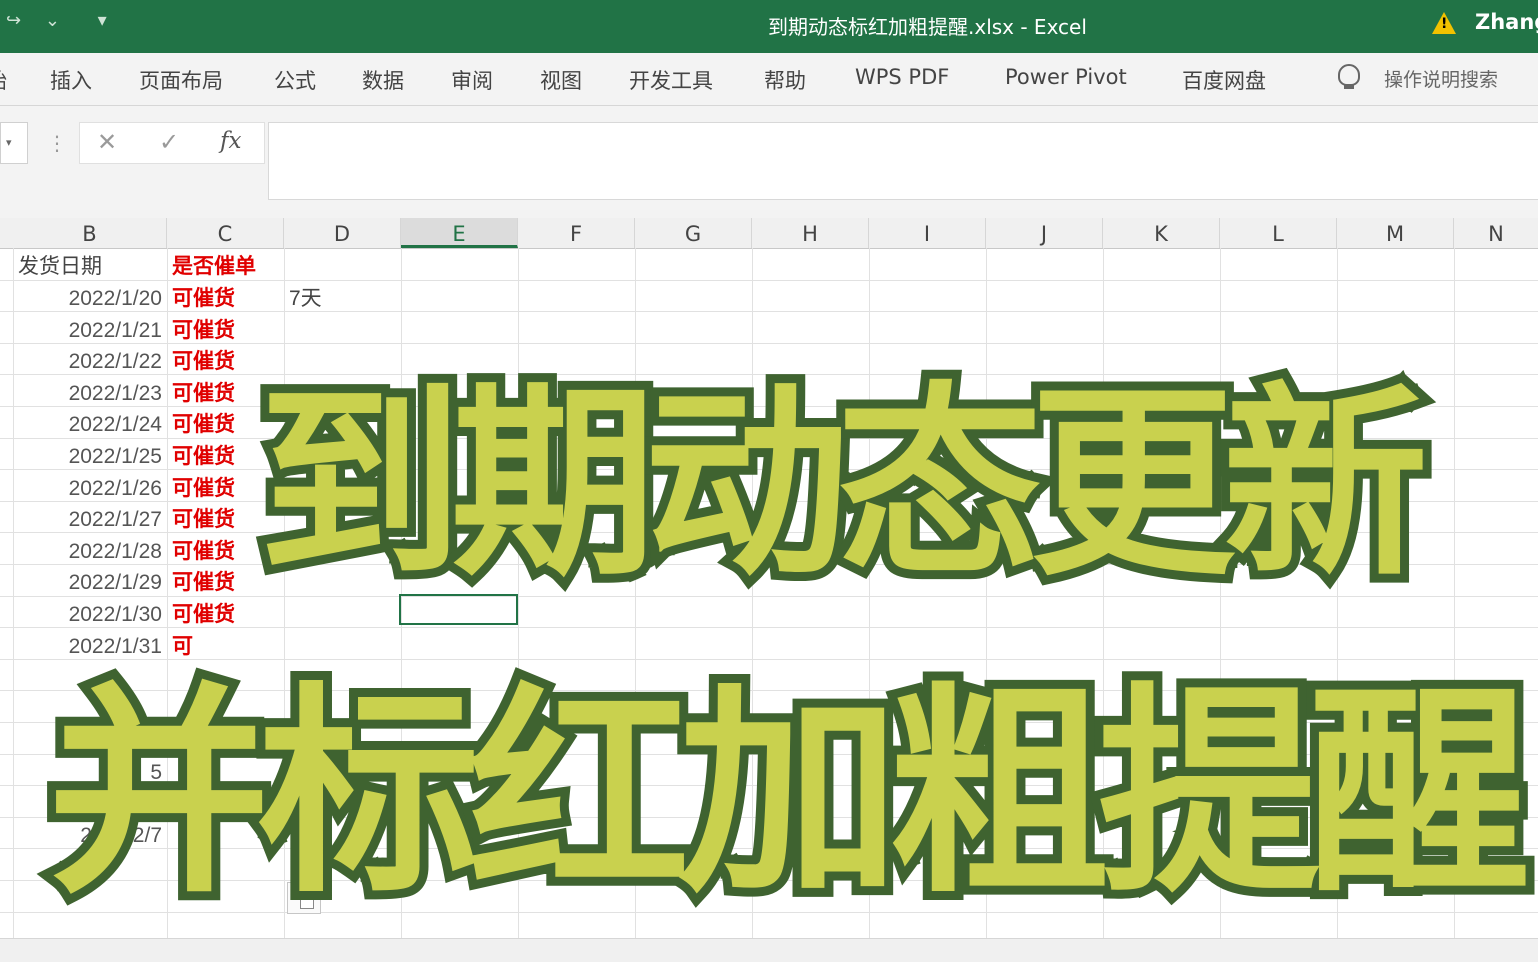 This screenshot has height=962, width=1538. I want to click on tab-formulas: 公式, so click(295, 80).